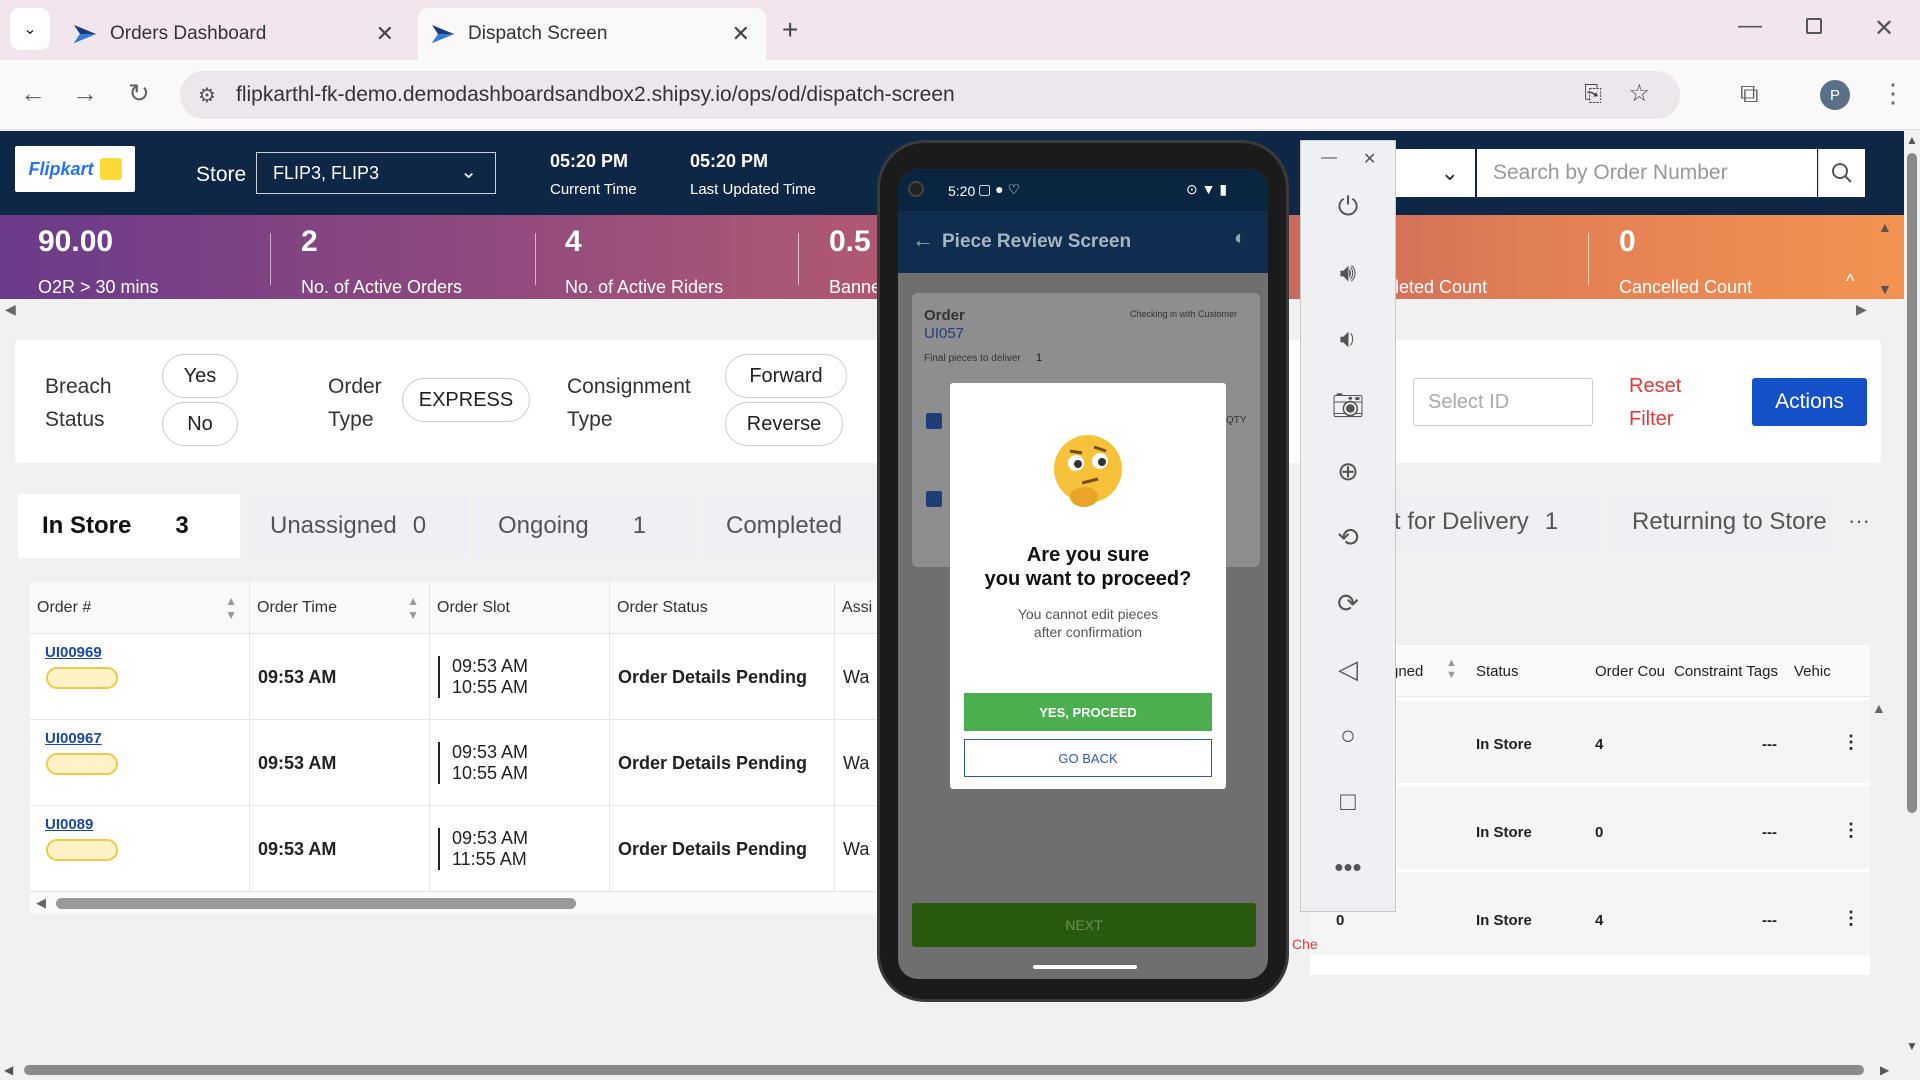  I want to click on rotate-left-icon: ⟲, so click(1348, 537).